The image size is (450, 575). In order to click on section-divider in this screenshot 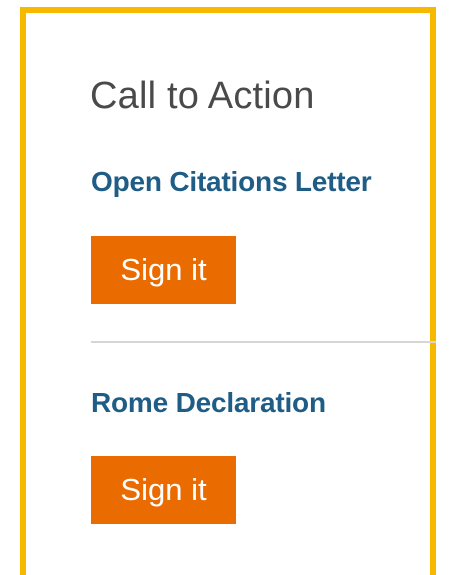, I will do `click(263, 342)`.